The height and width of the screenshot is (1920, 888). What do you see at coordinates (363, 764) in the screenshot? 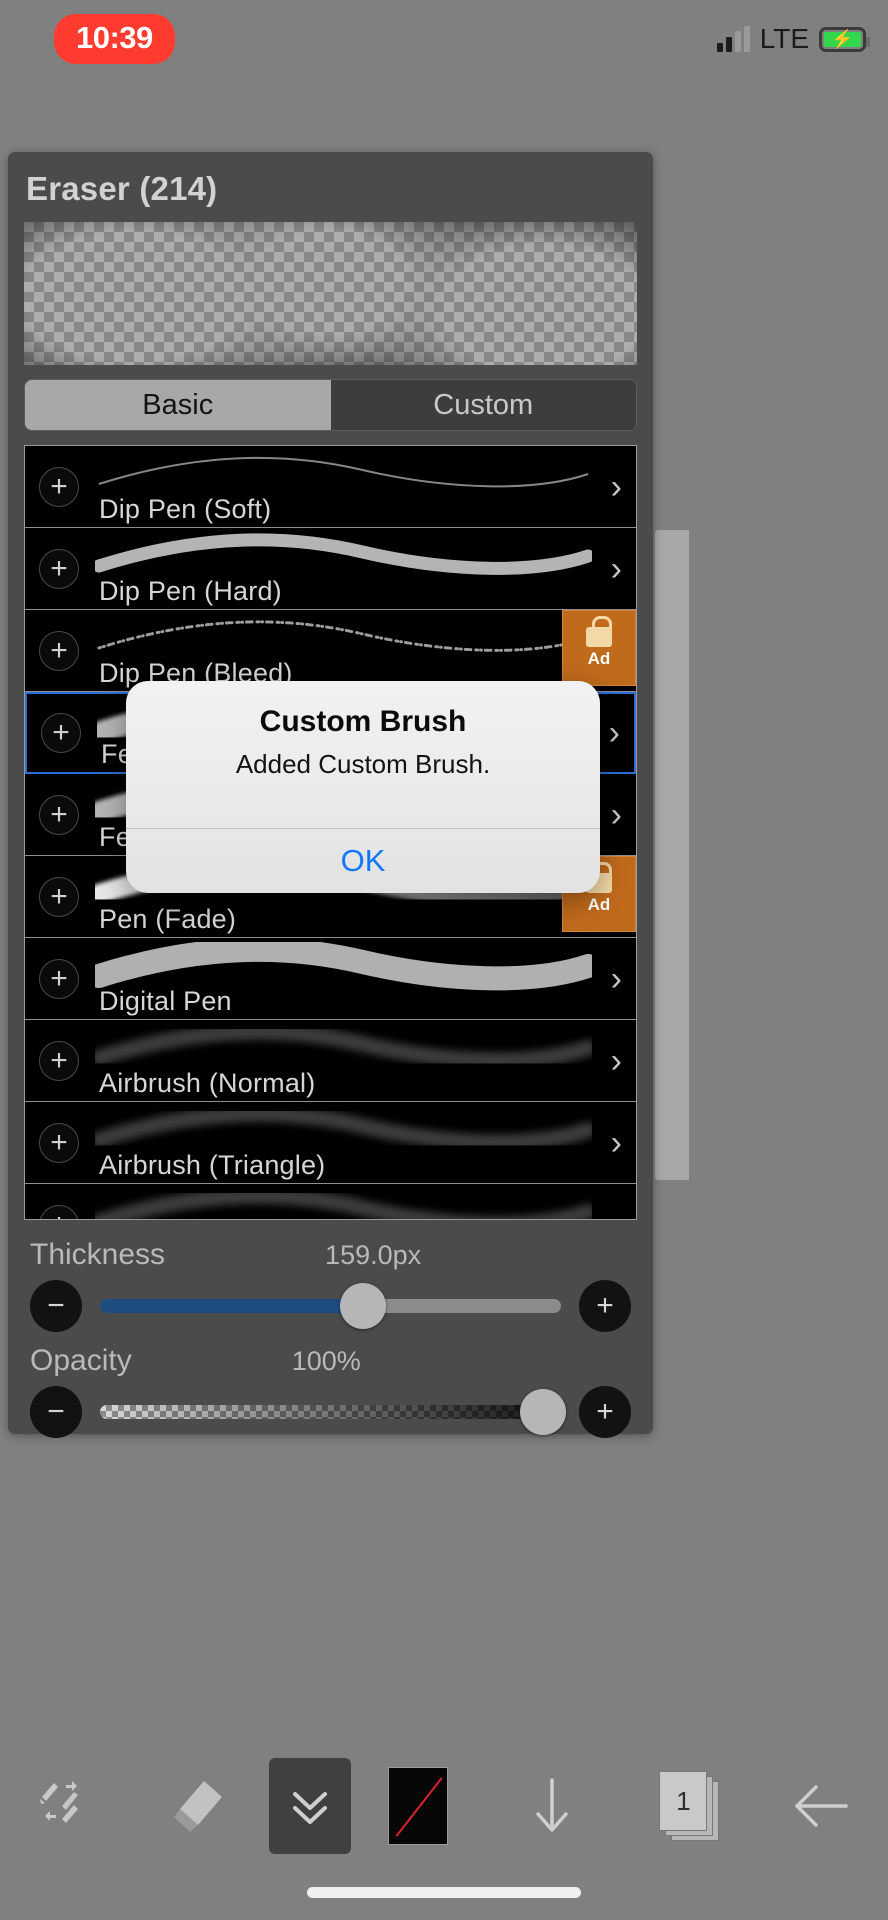
I see `dialog-message: Added Custom Brush.` at bounding box center [363, 764].